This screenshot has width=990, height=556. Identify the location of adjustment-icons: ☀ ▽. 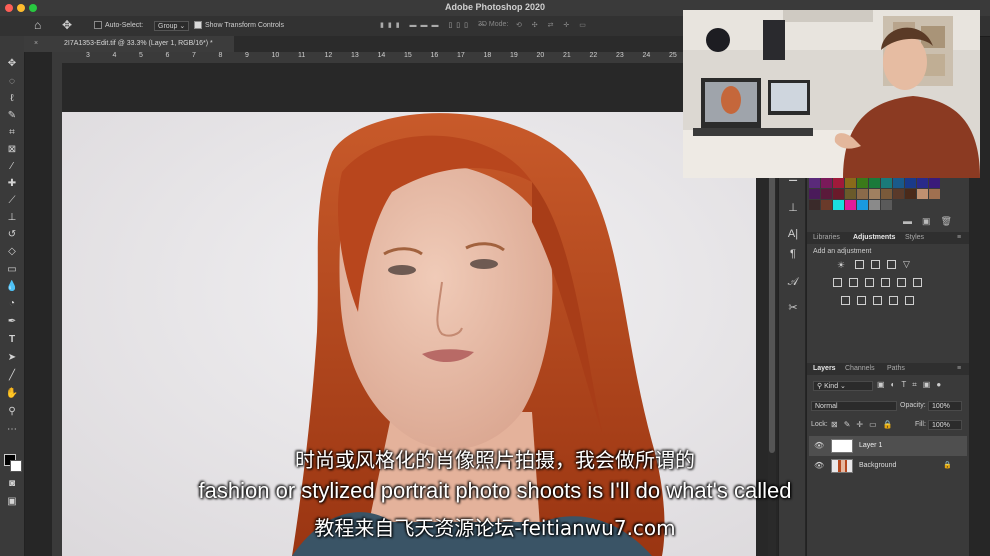
(895, 284).